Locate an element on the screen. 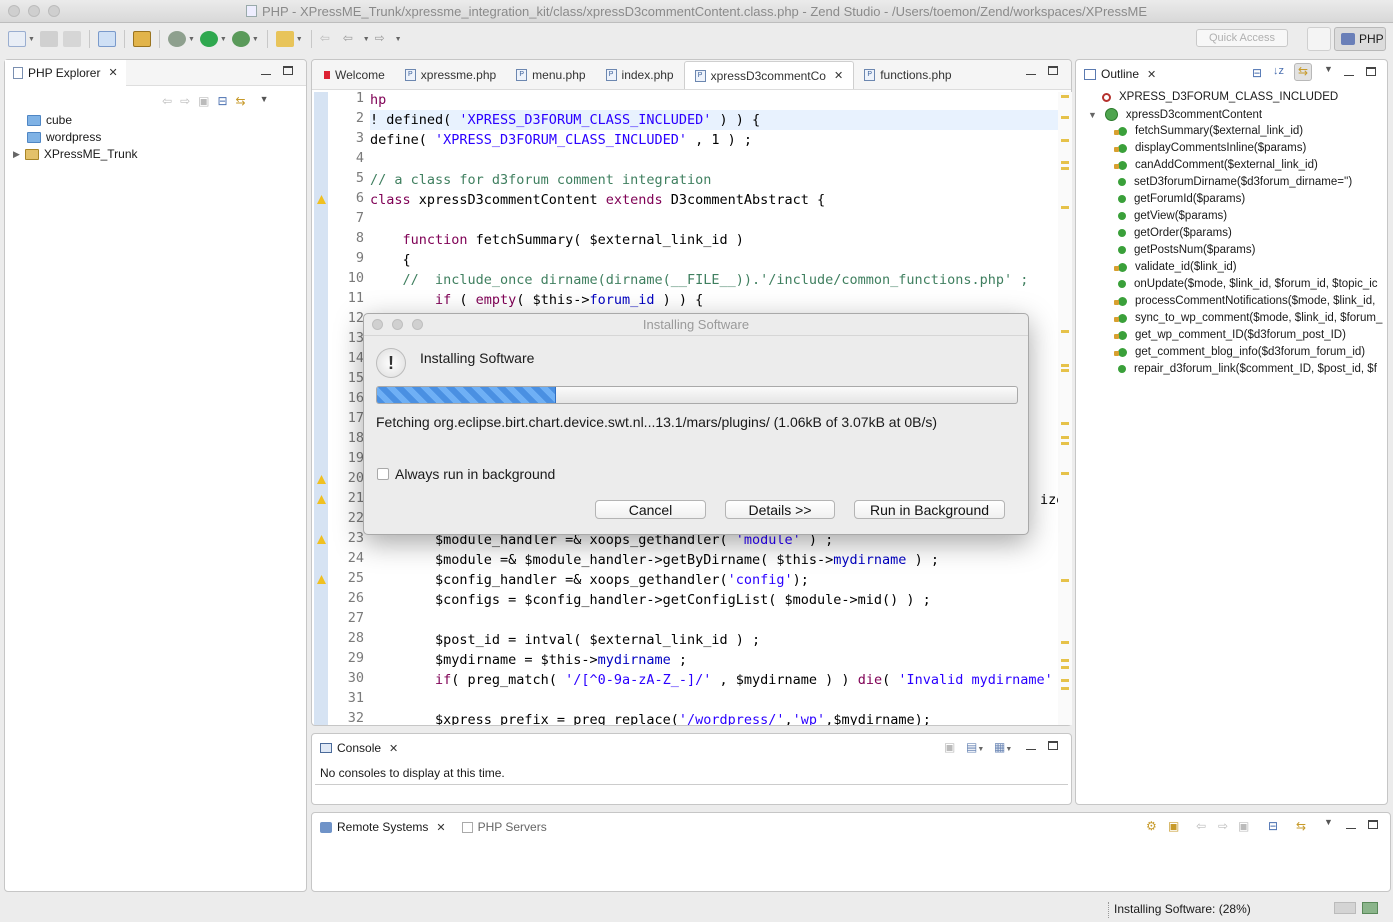 The width and height of the screenshot is (1393, 922). tab-xpressd3commentcontent: P xpressD3commentCo ✕ is located at coordinates (769, 75).